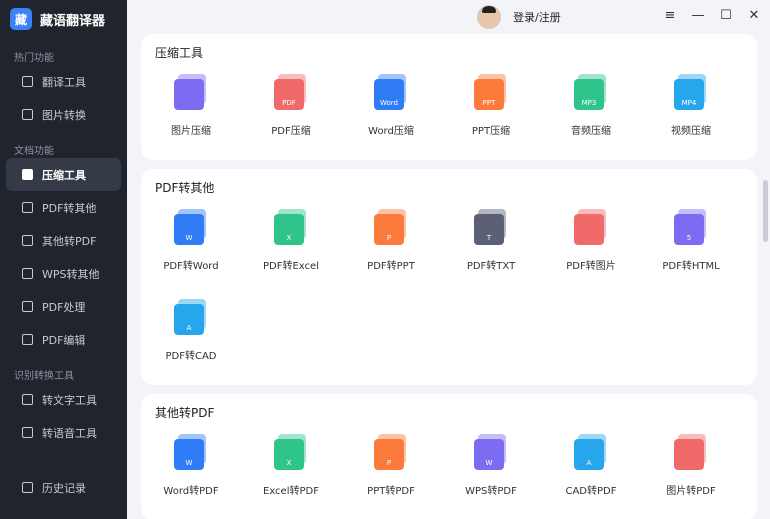 Image resolution: width=770 pixels, height=519 pixels. Describe the element at coordinates (34, 151) in the screenshot. I see `section-label-doc: 文档功能` at that location.